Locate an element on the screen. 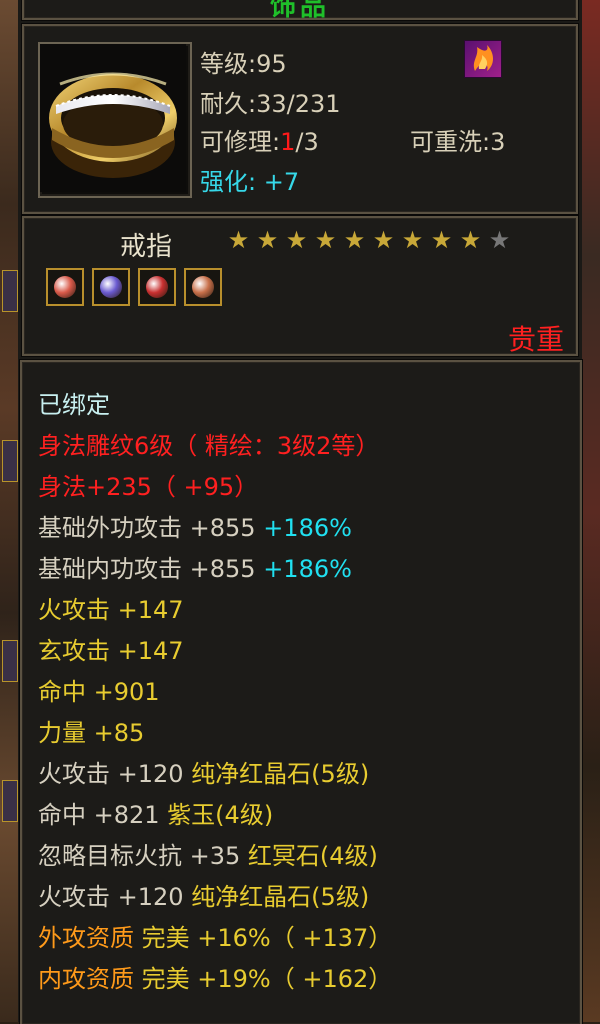 This screenshot has height=1024, width=600. attribute-text: 红冥石(4级) is located at coordinates (312, 856).